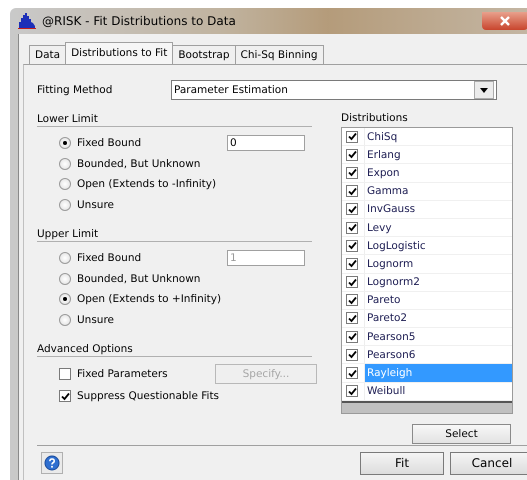 This screenshot has width=527, height=480. I want to click on list-item: Erlang, so click(438, 155).